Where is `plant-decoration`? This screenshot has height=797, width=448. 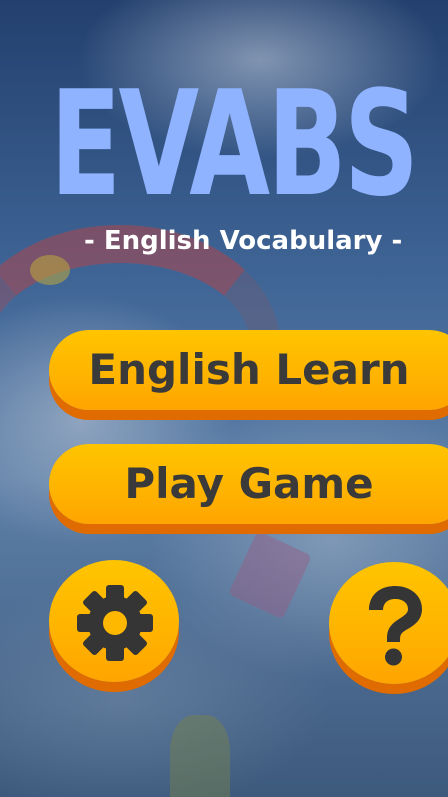
plant-decoration is located at coordinates (200, 756).